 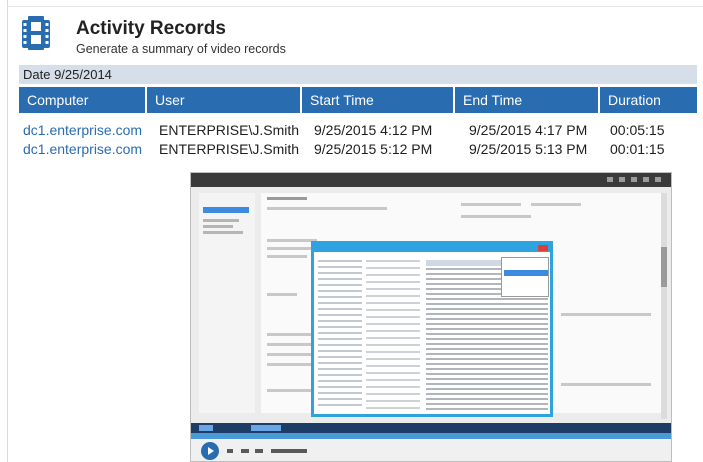 I want to click on stop-icon, so click(x=230, y=451).